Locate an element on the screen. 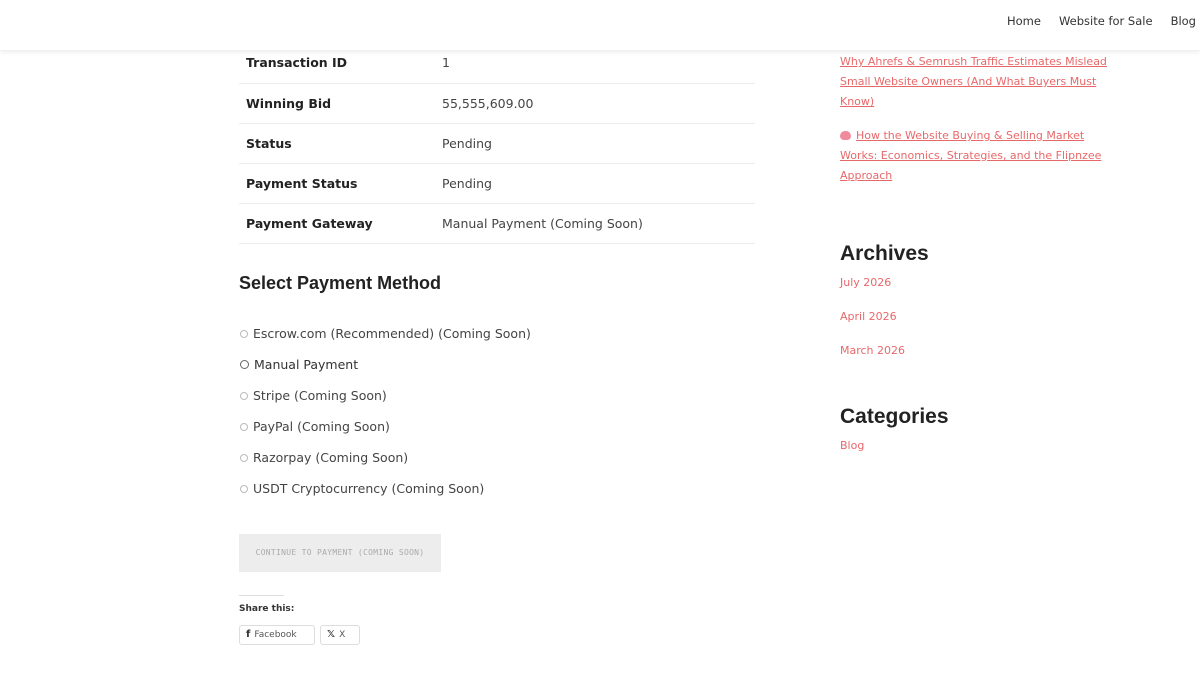 This screenshot has height=675, width=1200. row-value: 55,555,609.00 is located at coordinates (598, 103).